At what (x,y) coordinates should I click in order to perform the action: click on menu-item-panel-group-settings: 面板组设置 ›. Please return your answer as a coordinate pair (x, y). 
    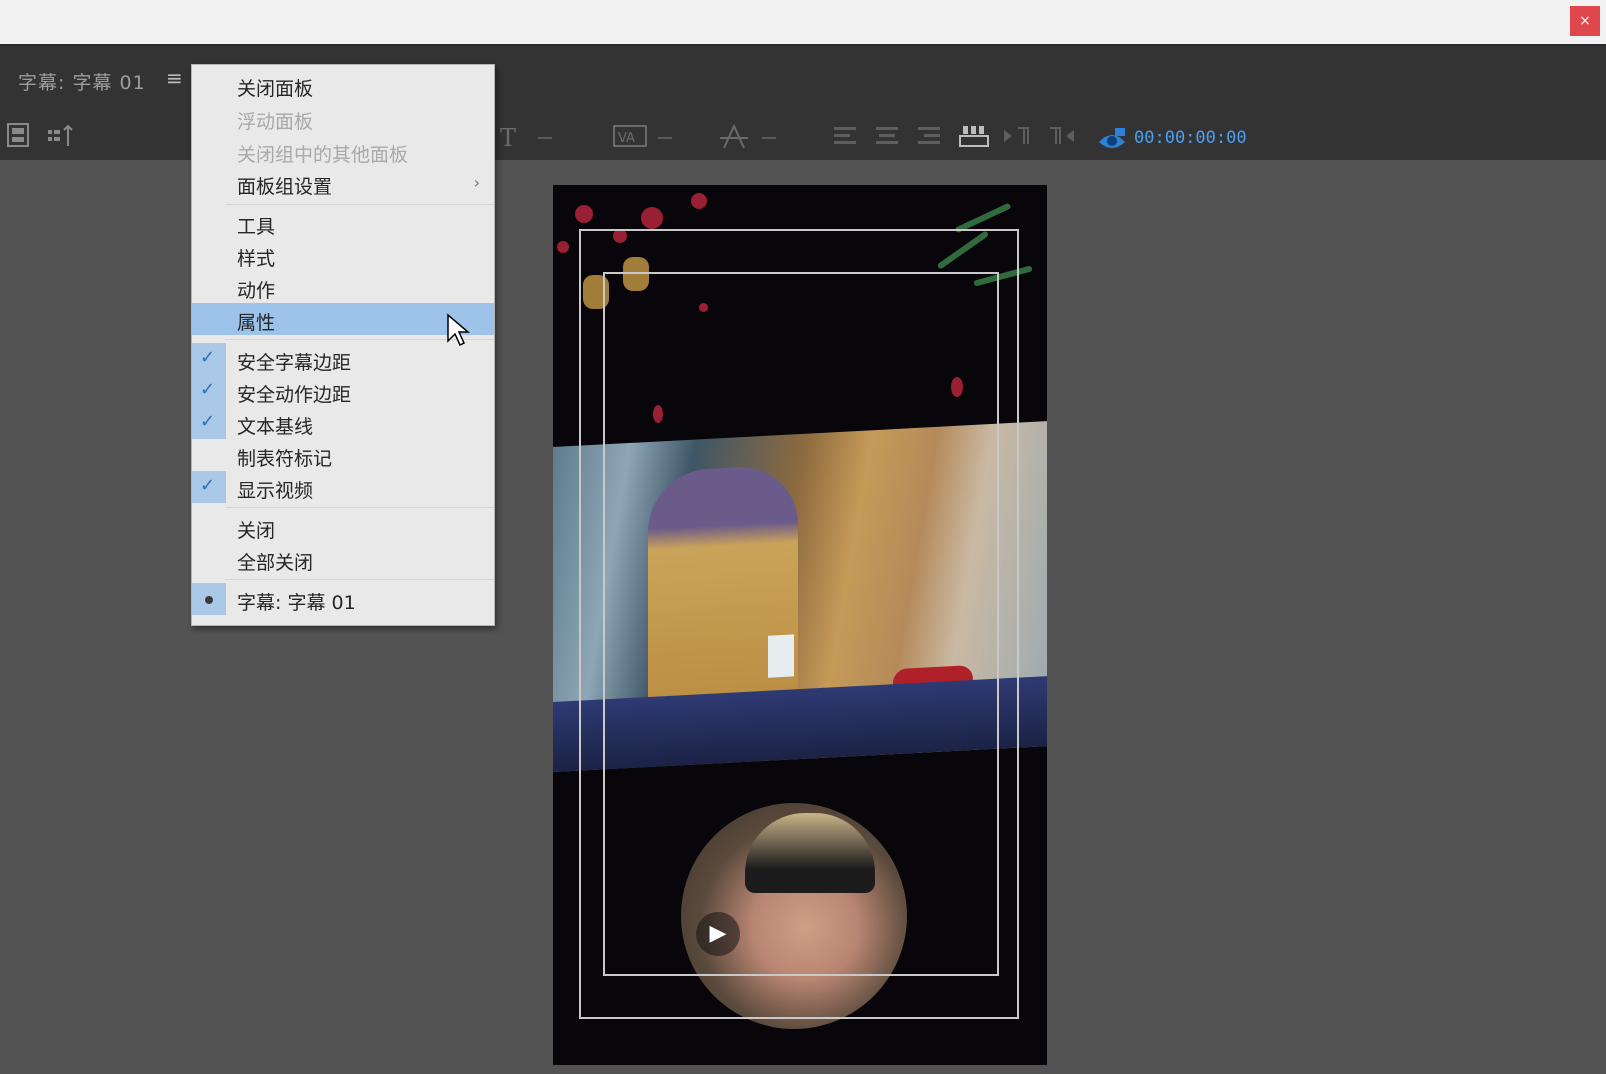
    Looking at the image, I should click on (343, 183).